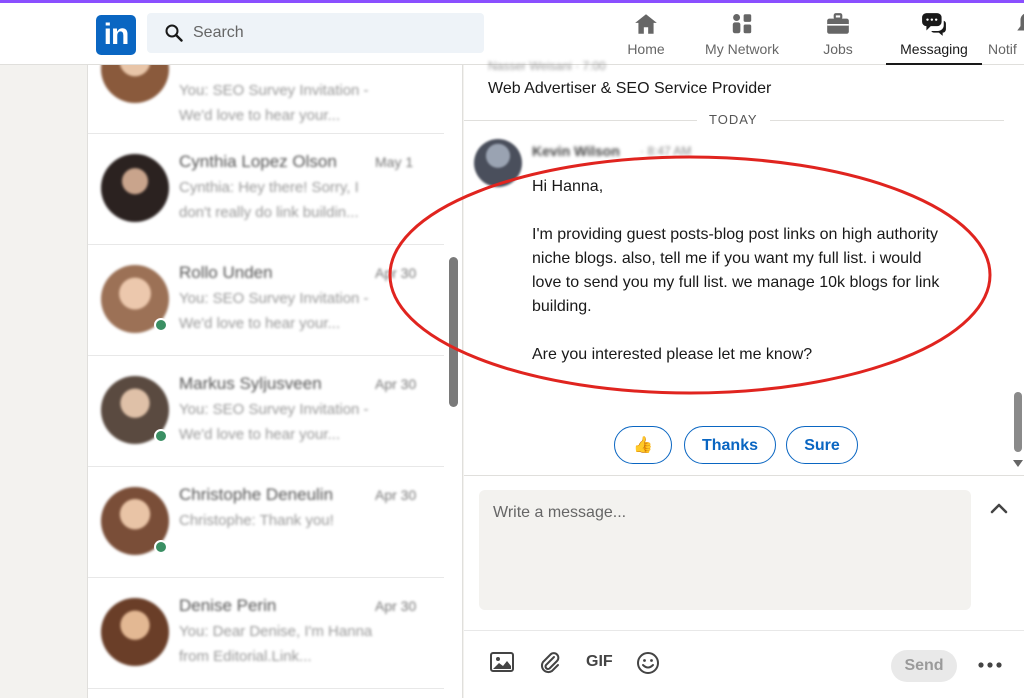  I want to click on chevron-up-icon, so click(999, 508).